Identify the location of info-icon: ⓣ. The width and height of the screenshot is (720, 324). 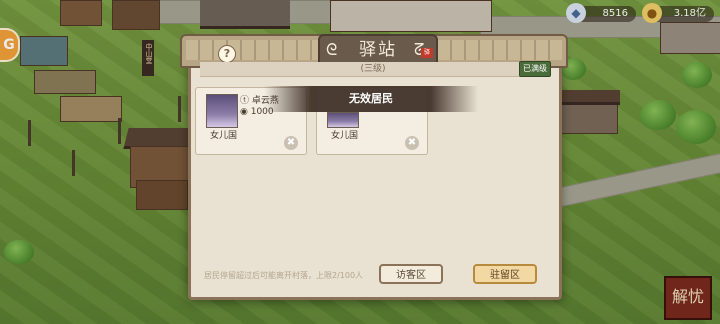
(245, 101).